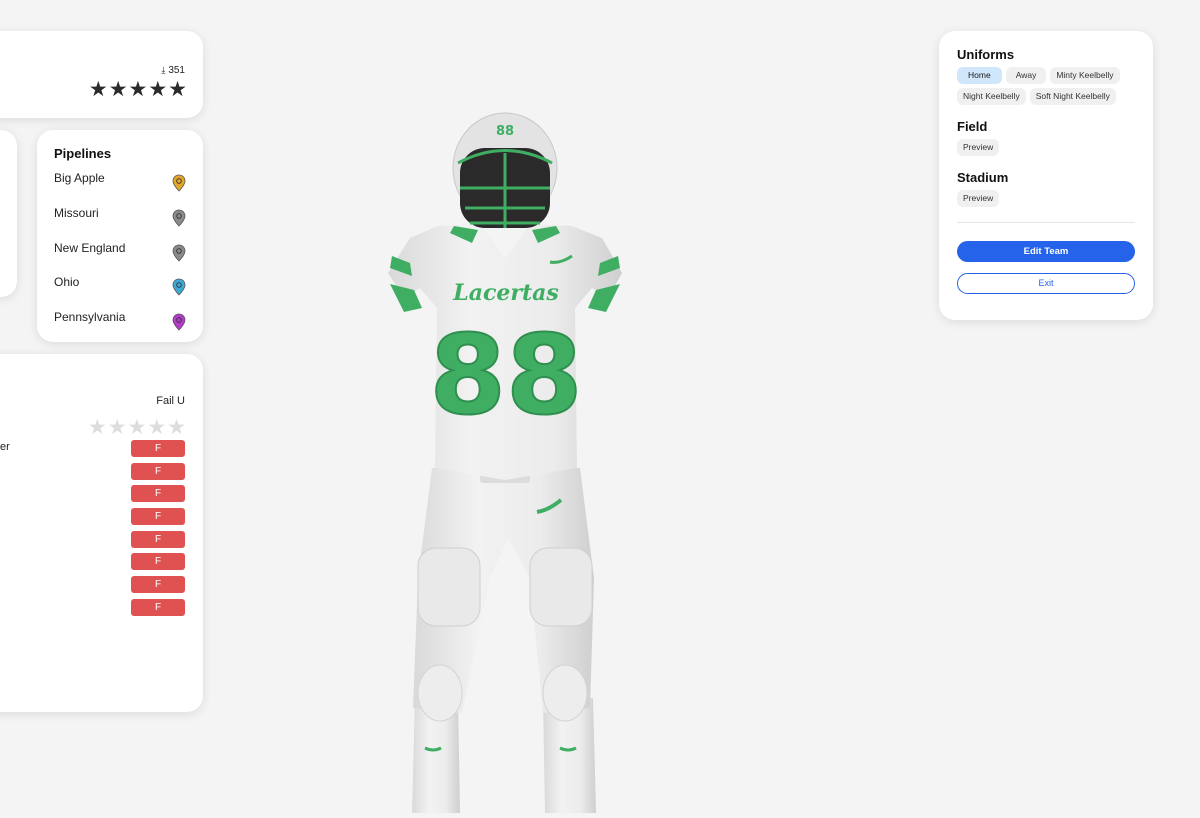 The height and width of the screenshot is (818, 1200). What do you see at coordinates (983, 177) in the screenshot?
I see `stadium-title: Stadium` at bounding box center [983, 177].